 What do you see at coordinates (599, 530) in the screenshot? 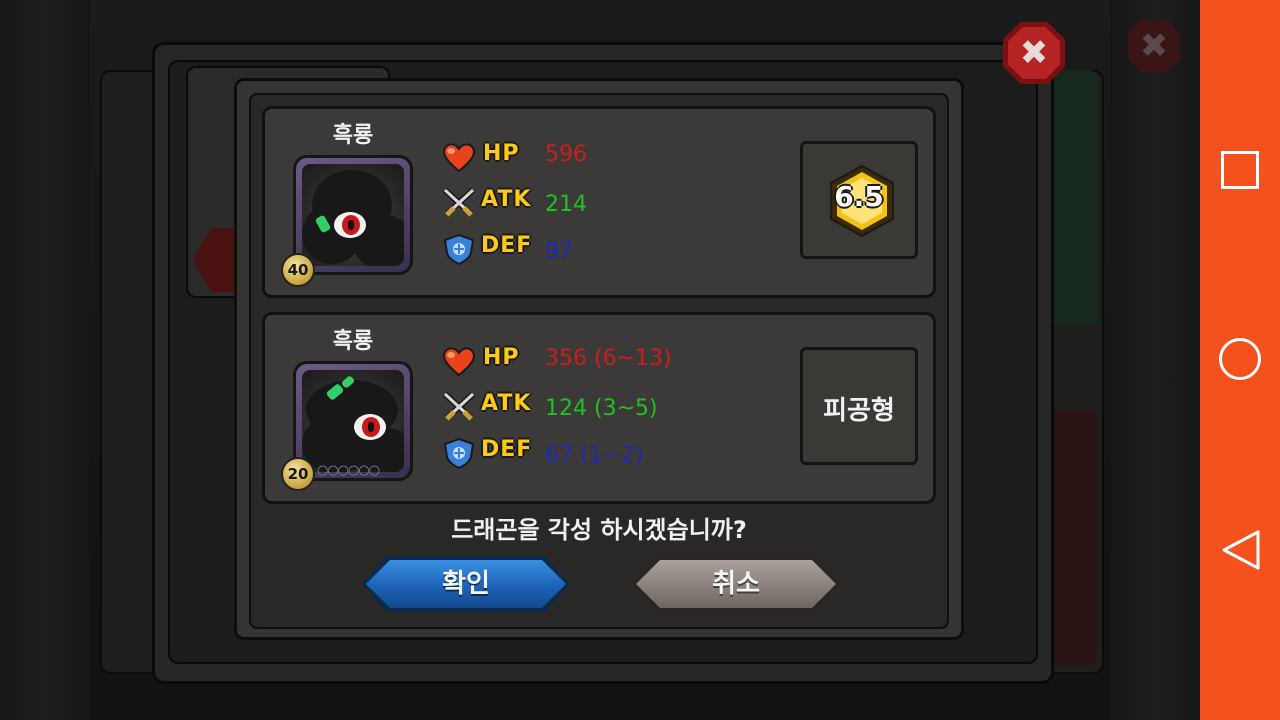
I see `awaken-confirm-question: 드래곤을 각성 하시겠습니까?` at bounding box center [599, 530].